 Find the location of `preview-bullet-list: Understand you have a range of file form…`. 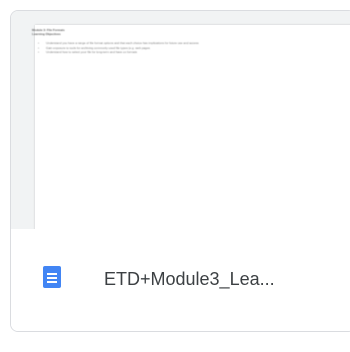

preview-bullet-list: Understand you have a range of file form… is located at coordinates (162, 47).